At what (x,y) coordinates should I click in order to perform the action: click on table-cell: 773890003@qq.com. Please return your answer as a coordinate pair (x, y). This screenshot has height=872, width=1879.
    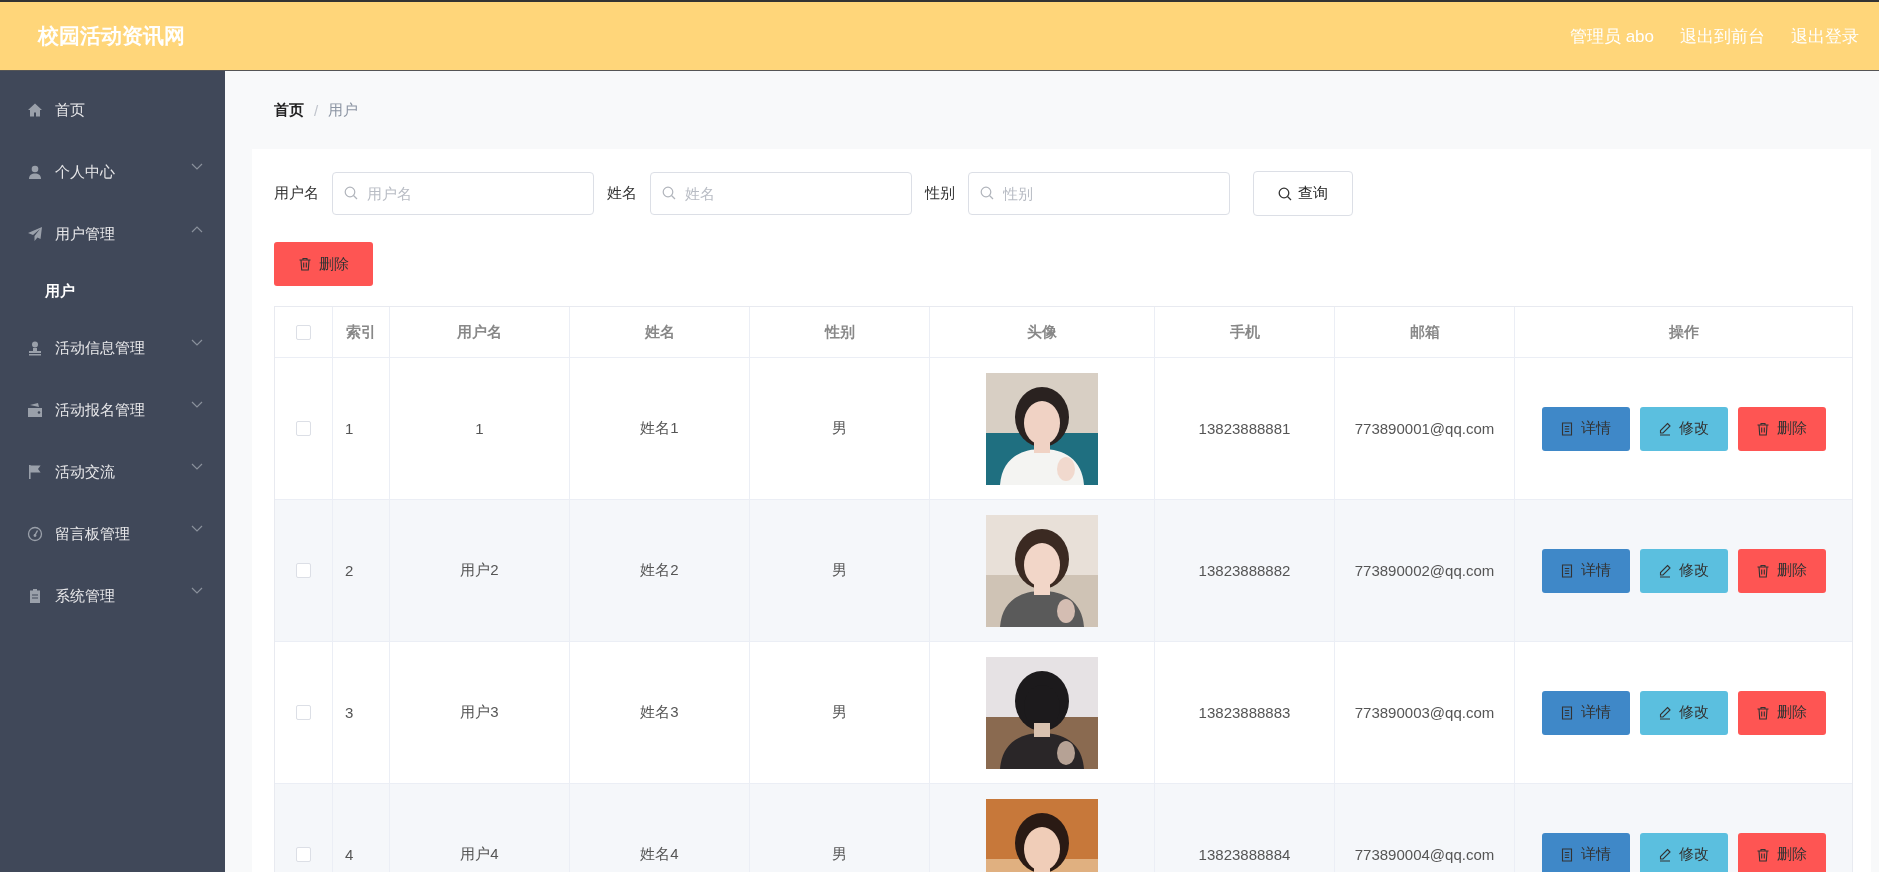
    Looking at the image, I should click on (1424, 712).